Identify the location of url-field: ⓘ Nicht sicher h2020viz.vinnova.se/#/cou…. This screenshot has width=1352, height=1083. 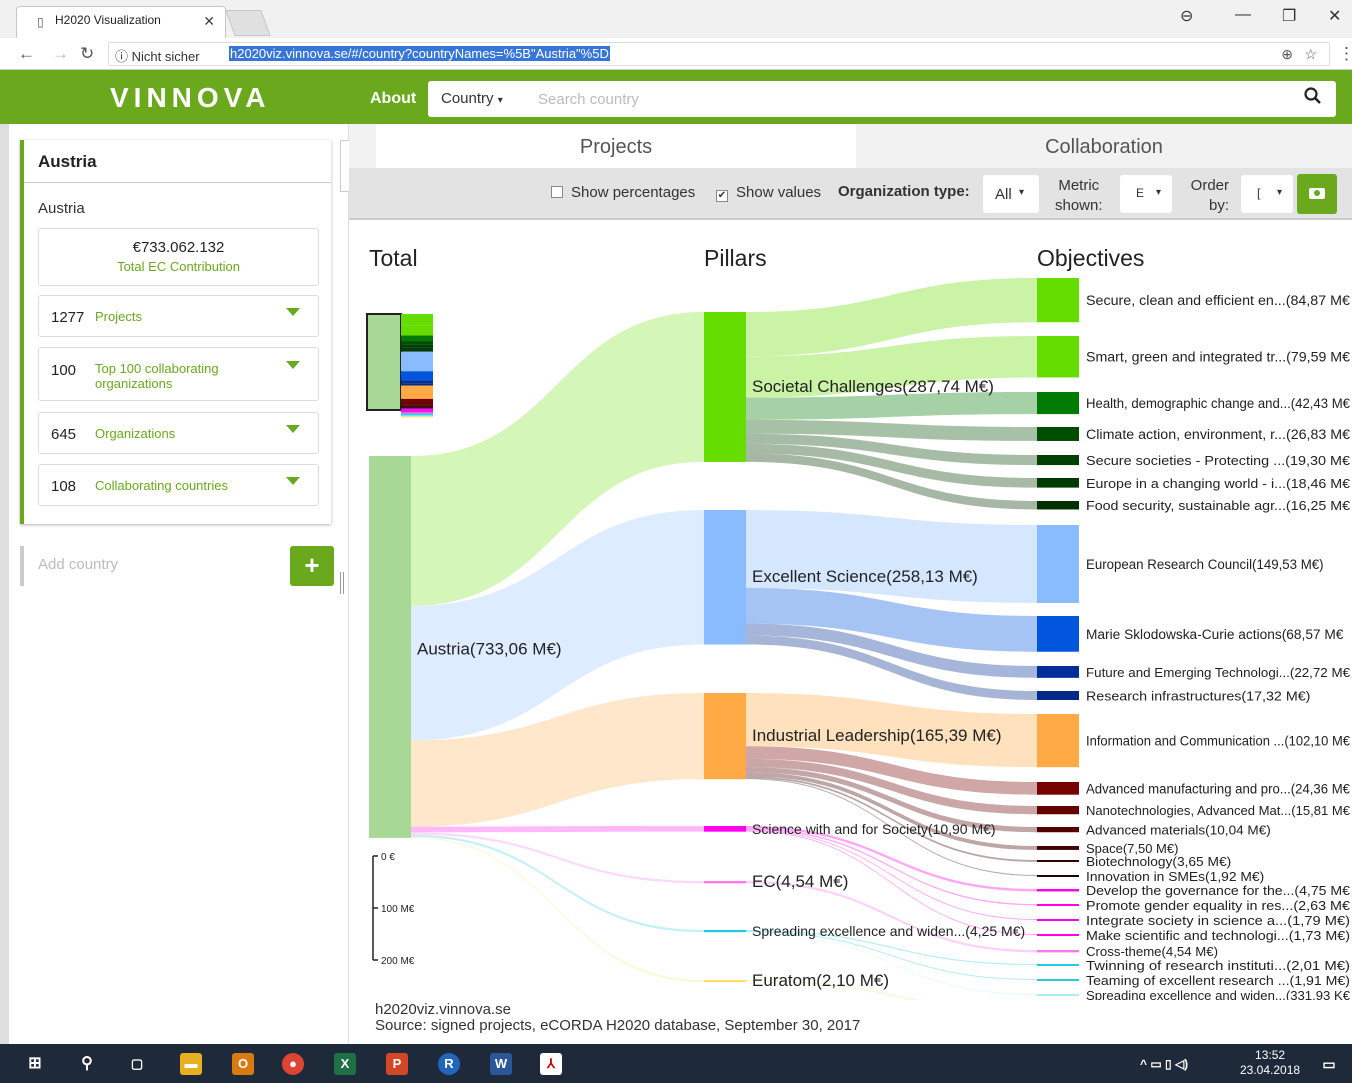
(719, 54).